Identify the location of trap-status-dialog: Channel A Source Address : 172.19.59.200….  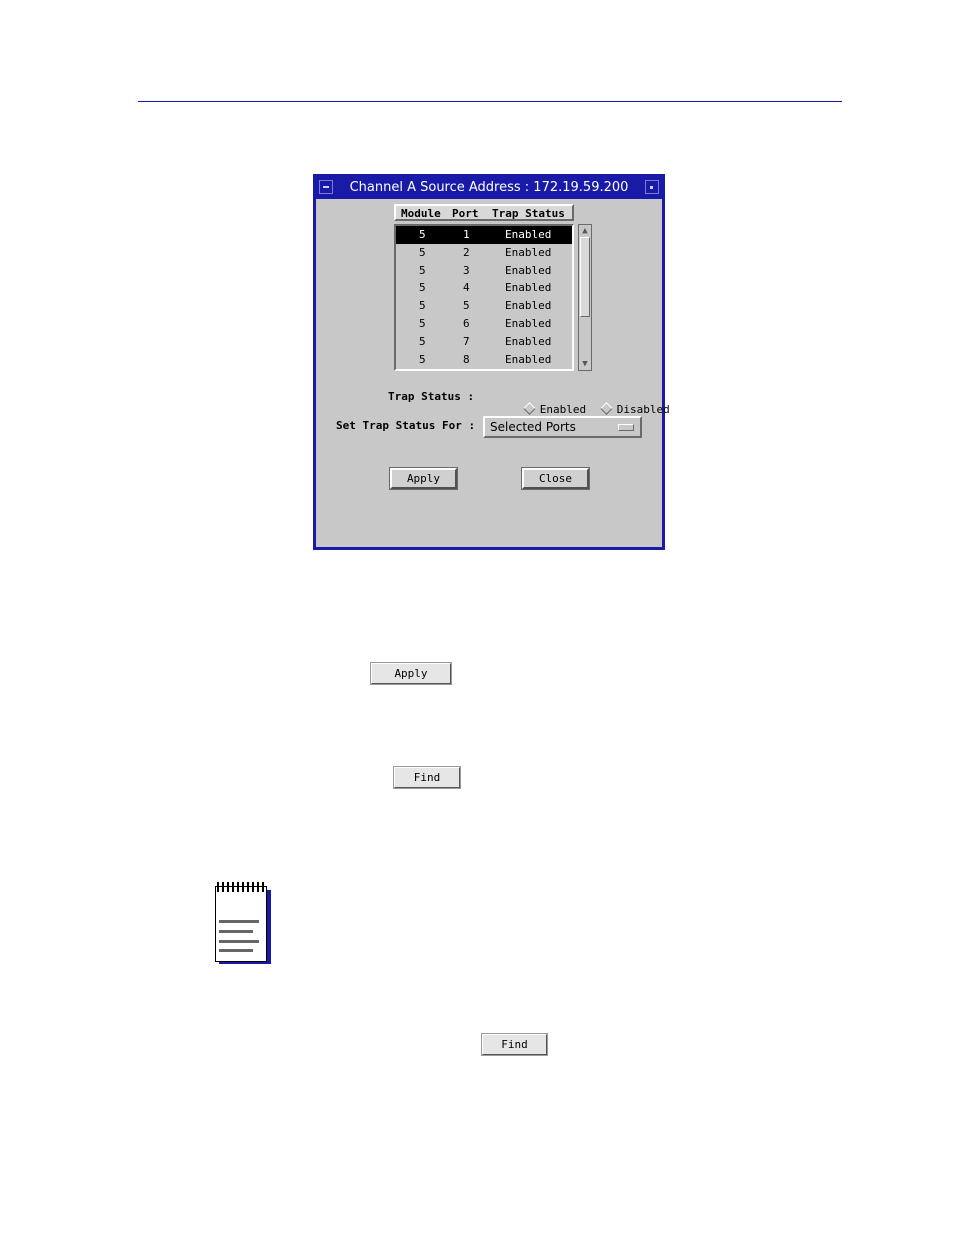
(491, 362).